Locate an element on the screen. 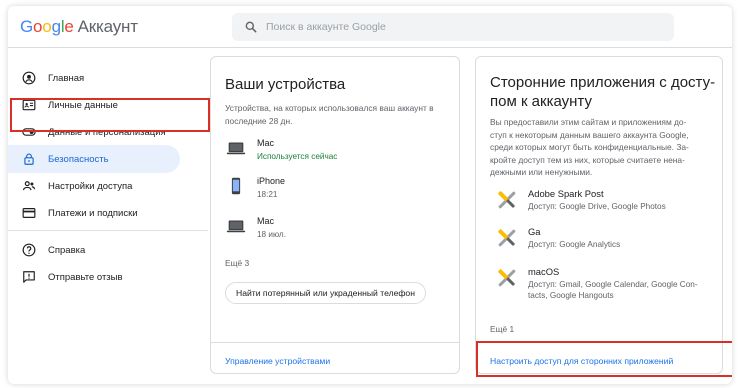 The height and width of the screenshot is (388, 740). people-icon is located at coordinates (29, 186).